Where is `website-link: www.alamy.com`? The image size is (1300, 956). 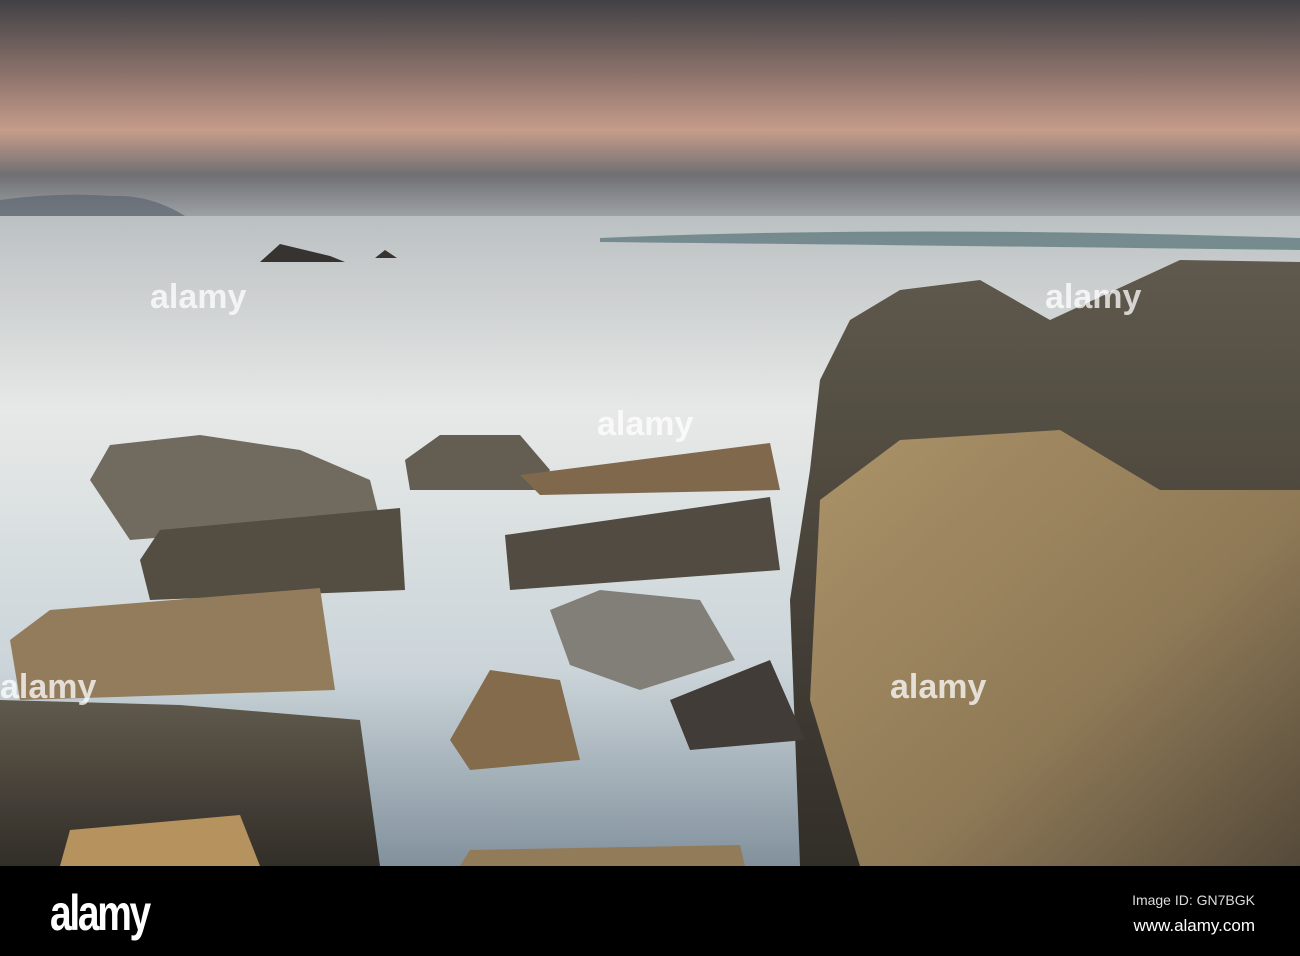
website-link: www.alamy.com is located at coordinates (1194, 926).